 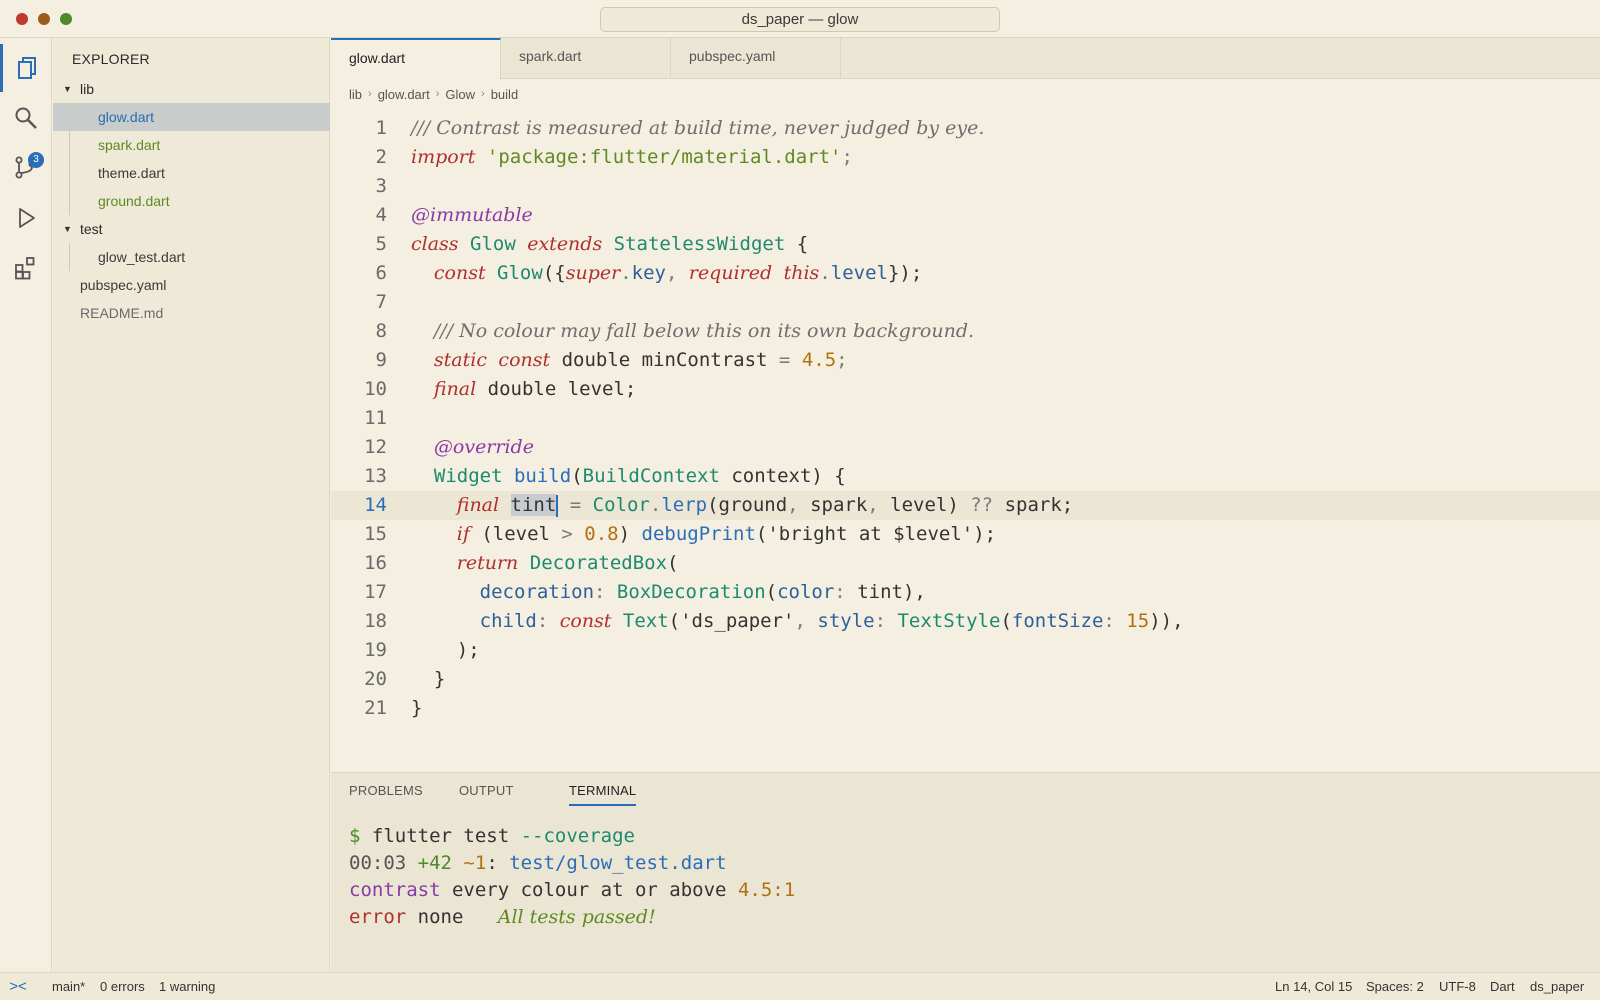 What do you see at coordinates (965, 679) in the screenshot?
I see `code-line: 20 }` at bounding box center [965, 679].